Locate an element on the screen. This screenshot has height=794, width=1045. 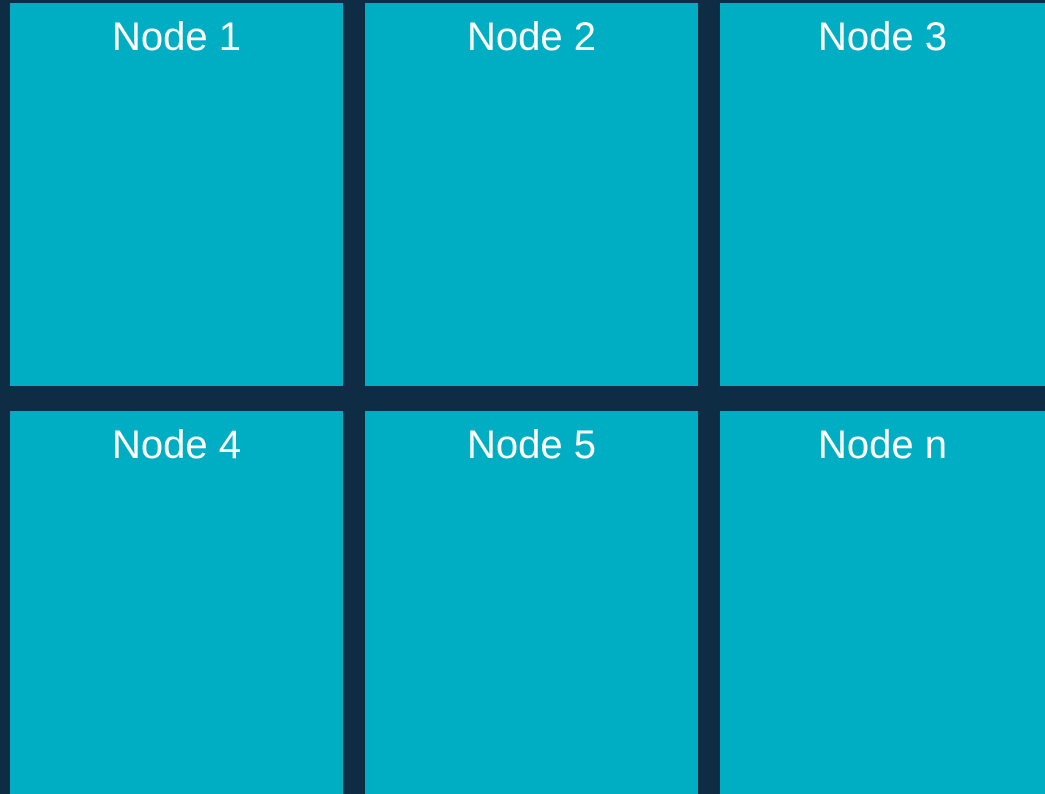
node-label-2: Node 2 is located at coordinates (531, 37).